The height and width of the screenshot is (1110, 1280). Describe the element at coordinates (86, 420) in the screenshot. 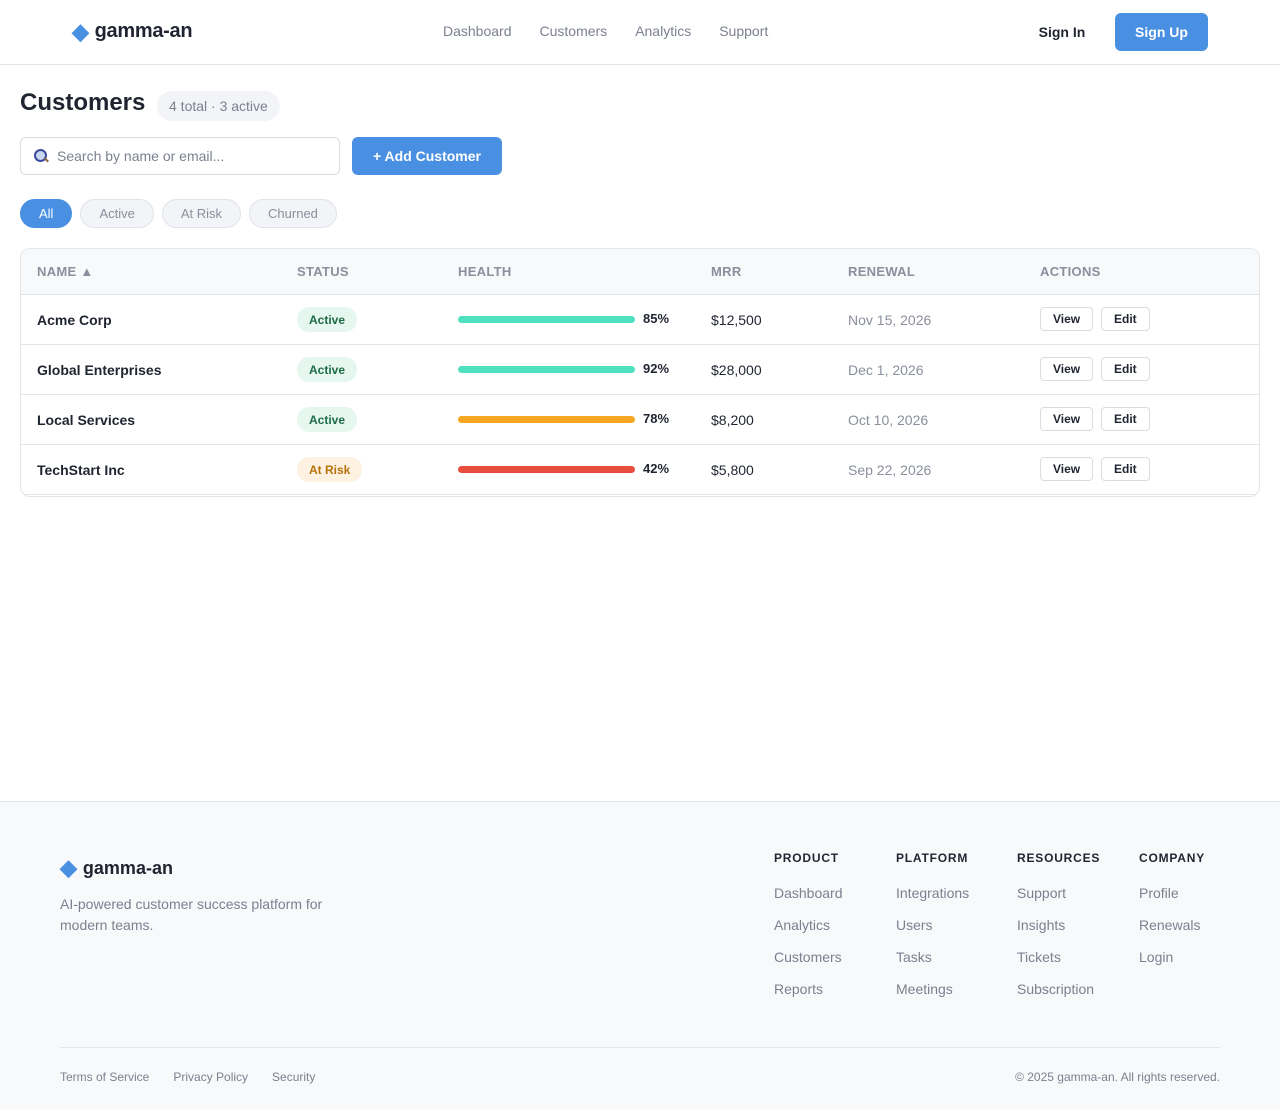

I see `customer-name: Local Services` at that location.